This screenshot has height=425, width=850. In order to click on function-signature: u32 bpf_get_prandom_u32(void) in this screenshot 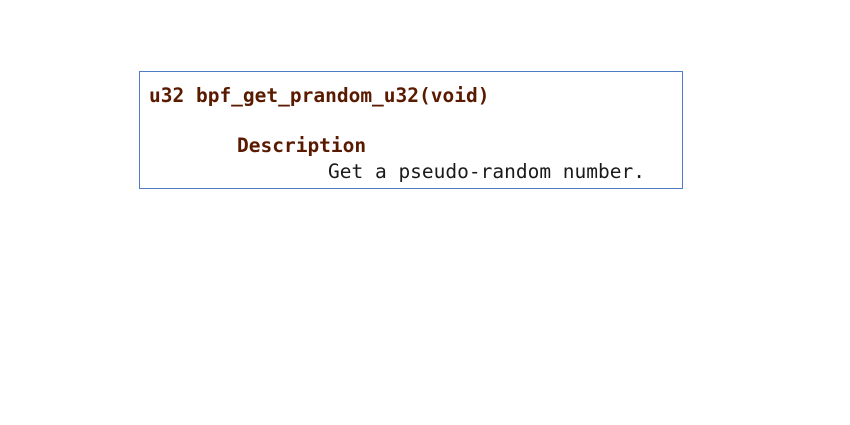, I will do `click(319, 95)`.